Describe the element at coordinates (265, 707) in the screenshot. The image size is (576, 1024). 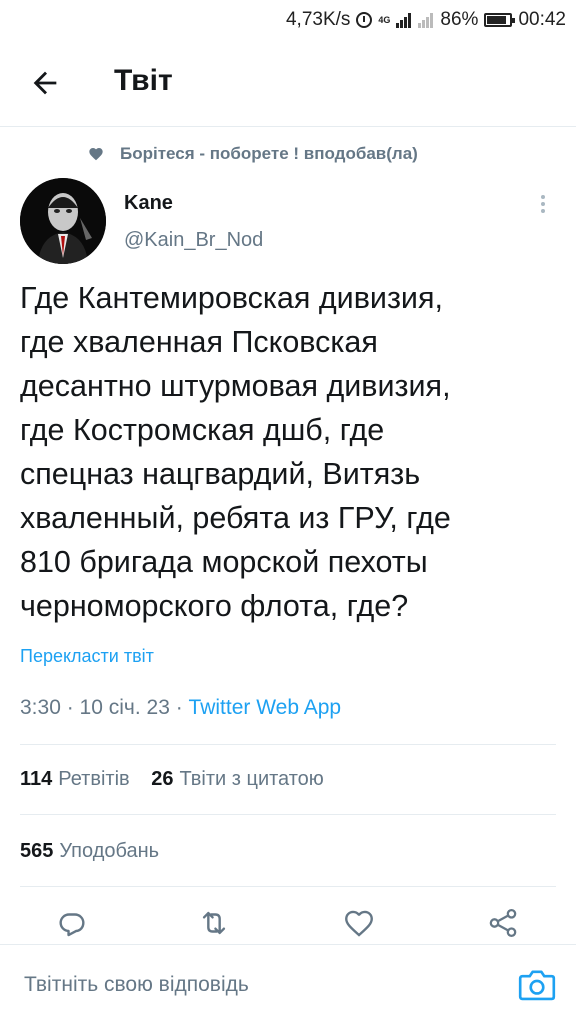
I see `tweet-source-link: Twitter Web App` at that location.